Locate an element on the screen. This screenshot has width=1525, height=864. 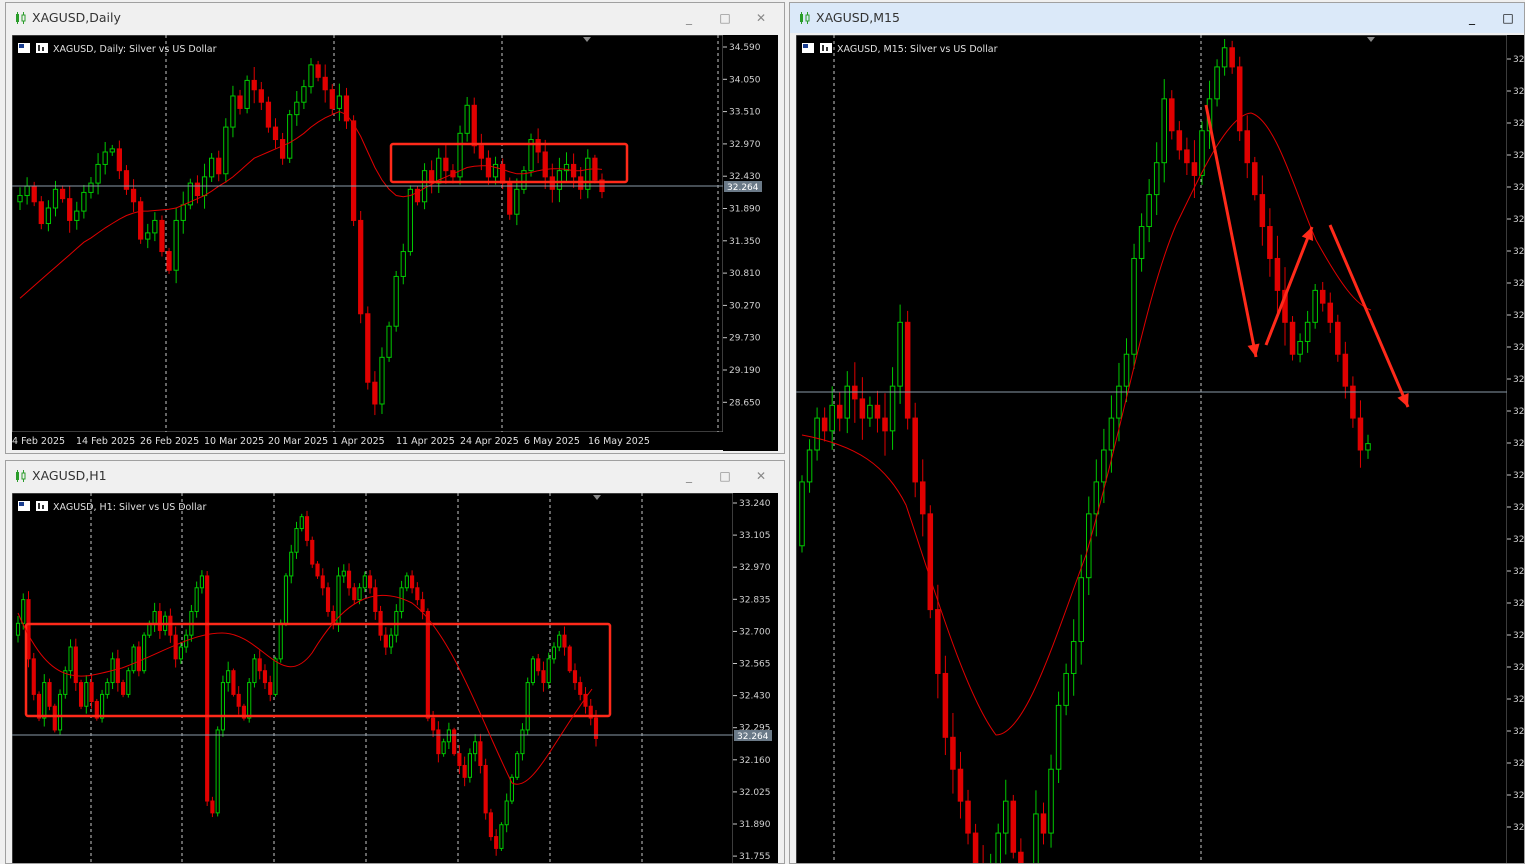
price-tick-label: 33.105 is located at coordinates (755, 536).